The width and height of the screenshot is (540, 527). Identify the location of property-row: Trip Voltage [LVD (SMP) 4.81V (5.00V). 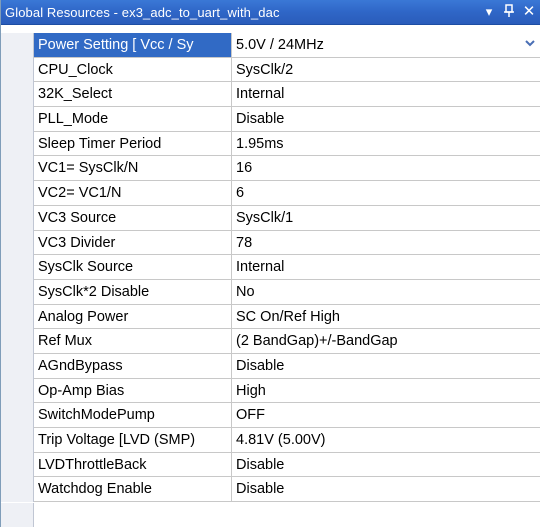
(270, 440).